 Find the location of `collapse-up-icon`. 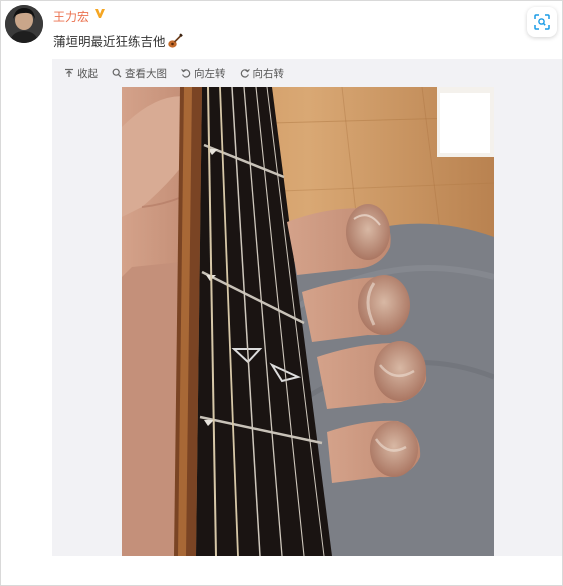

collapse-up-icon is located at coordinates (69, 72).